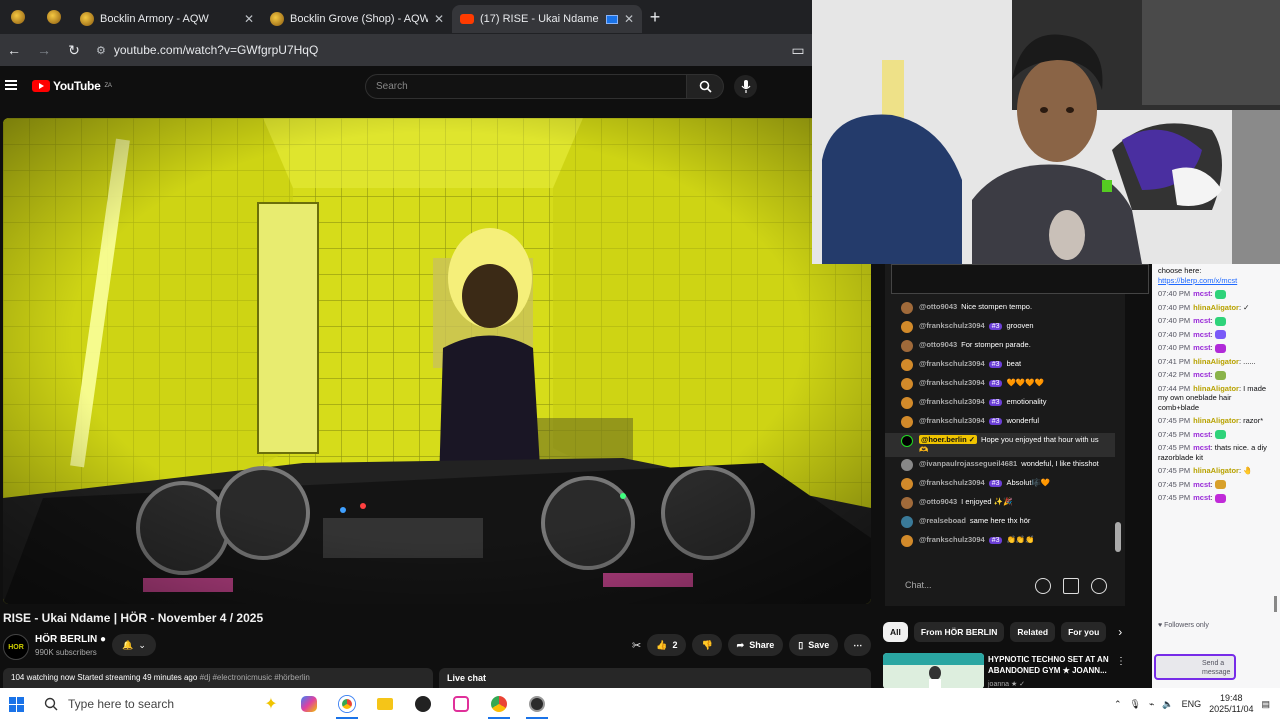  I want to click on chevron-right-icon: ›, so click(1120, 632).